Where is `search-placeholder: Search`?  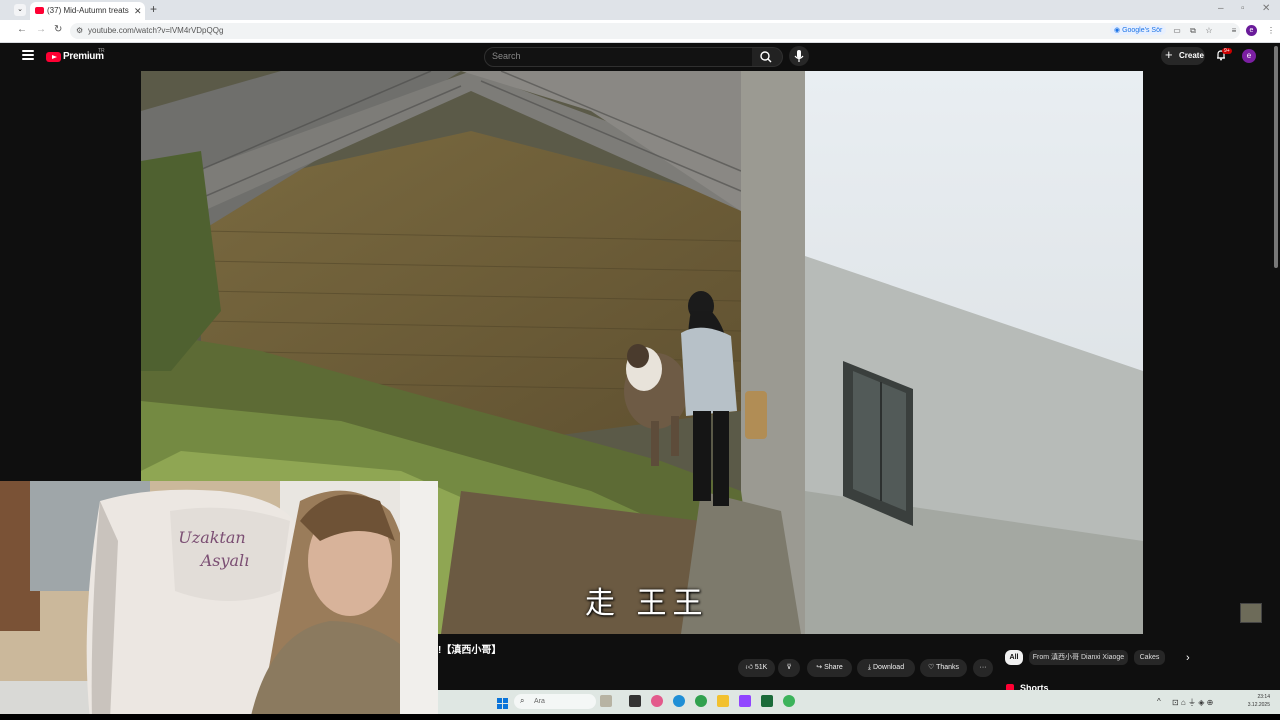 search-placeholder: Search is located at coordinates (506, 56).